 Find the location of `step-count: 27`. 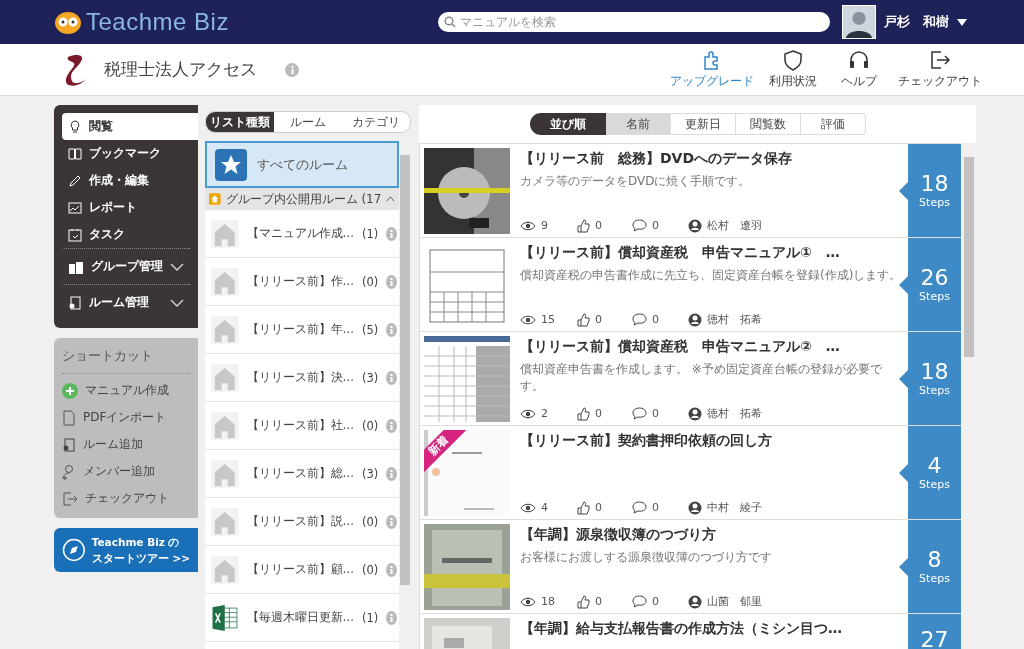

step-count: 27 is located at coordinates (934, 638).